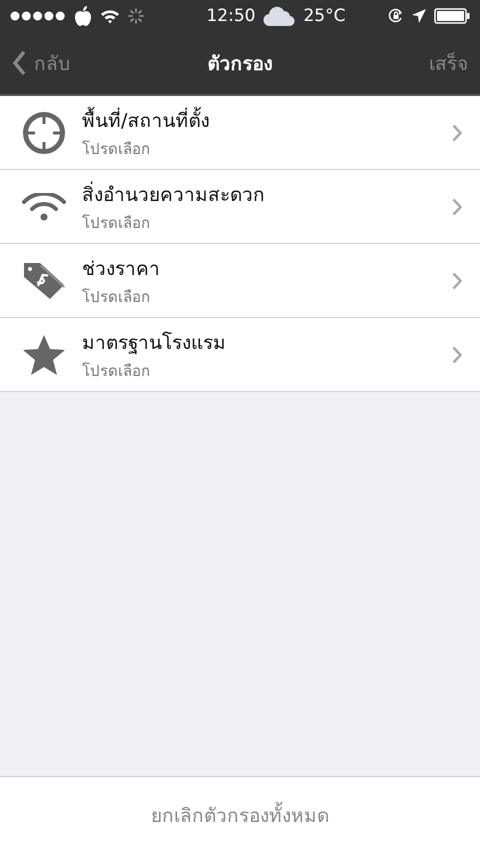 The image size is (480, 852). What do you see at coordinates (154, 343) in the screenshot?
I see `filter-title: มาตรฐานโรงแรม` at bounding box center [154, 343].